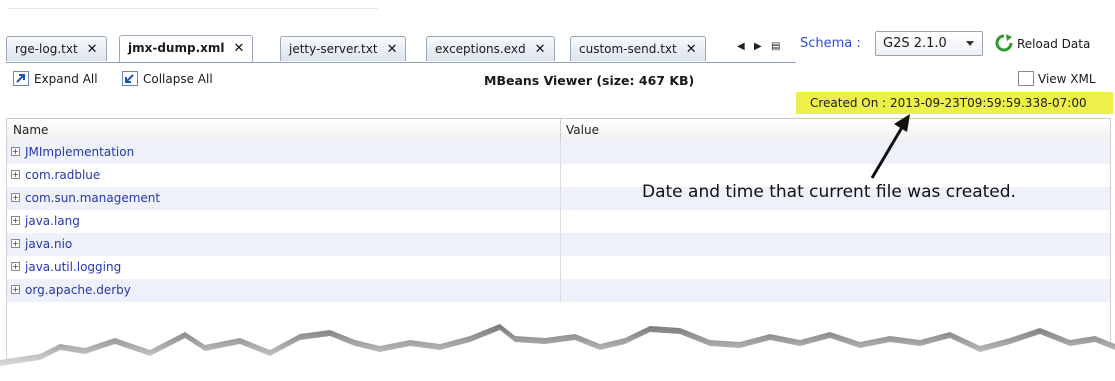 The height and width of the screenshot is (381, 1115). Describe the element at coordinates (193, 8) in the screenshot. I see `divider` at that location.